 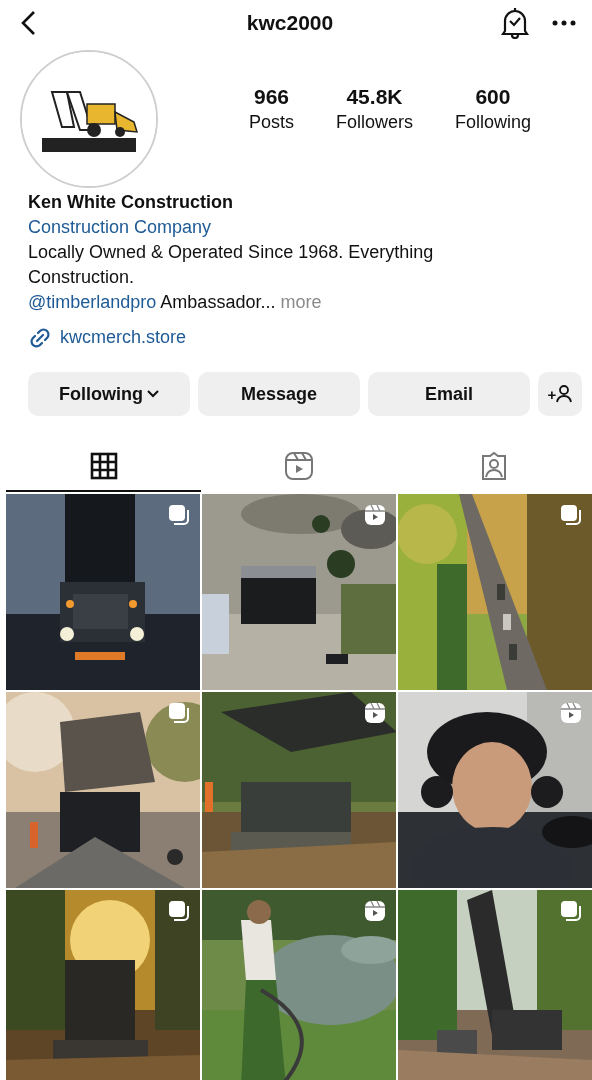 I want to click on profile-name: Ken White Construction, so click(x=131, y=202).